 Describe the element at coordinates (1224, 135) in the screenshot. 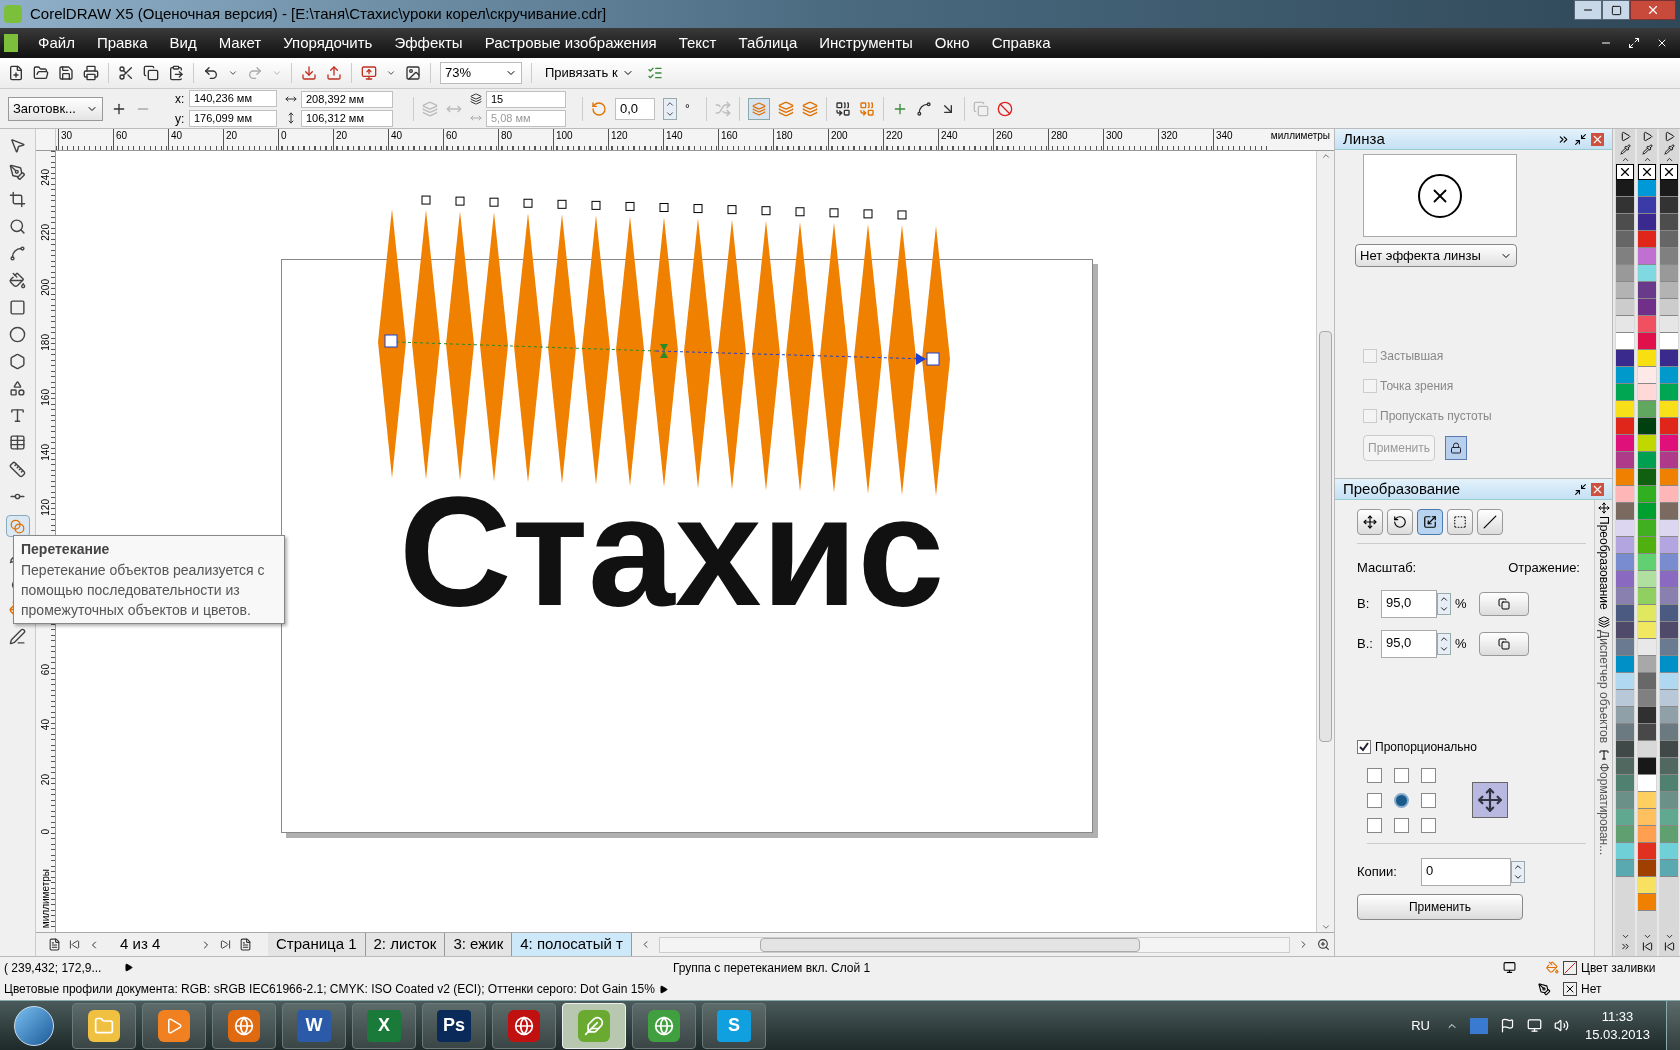

I see `ruler-label: 340` at that location.